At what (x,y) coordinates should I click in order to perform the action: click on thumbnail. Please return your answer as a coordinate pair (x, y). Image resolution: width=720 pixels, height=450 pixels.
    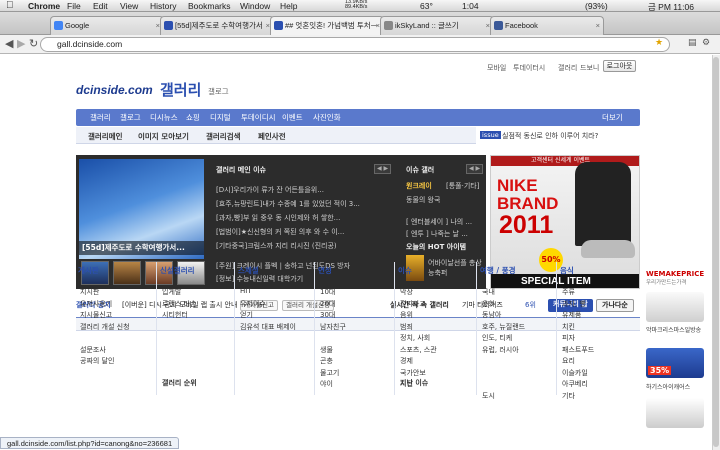
    Looking at the image, I should click on (127, 273).